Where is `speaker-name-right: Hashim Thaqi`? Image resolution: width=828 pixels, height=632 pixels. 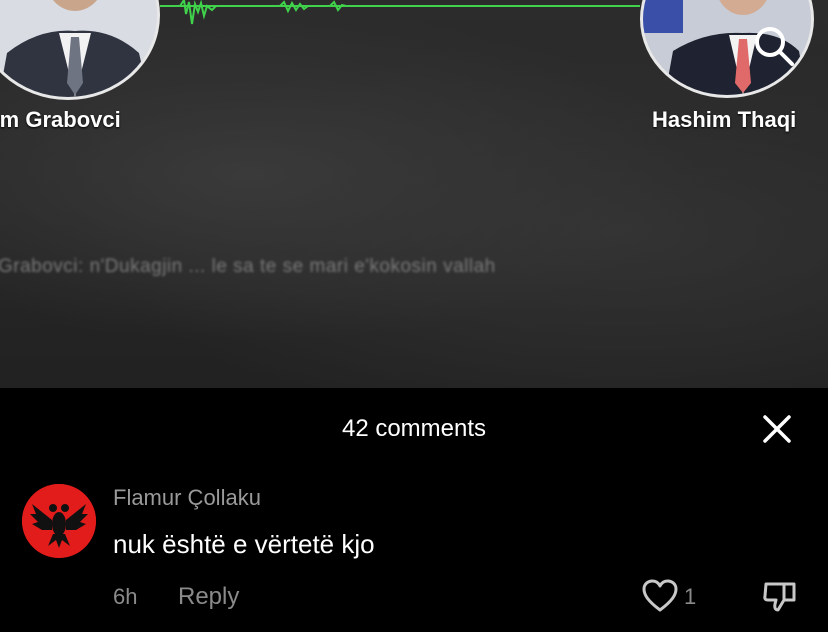 speaker-name-right: Hashim Thaqi is located at coordinates (724, 119).